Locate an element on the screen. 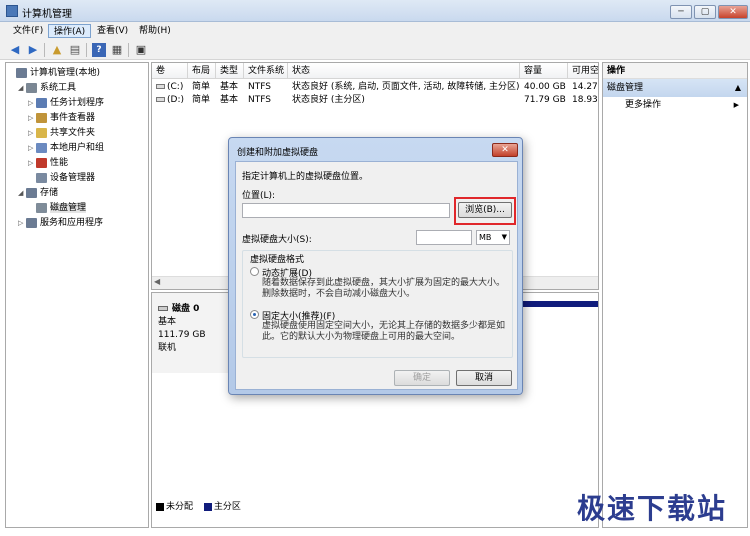 The height and width of the screenshot is (536, 750). highlight-box is located at coordinates (485, 211).